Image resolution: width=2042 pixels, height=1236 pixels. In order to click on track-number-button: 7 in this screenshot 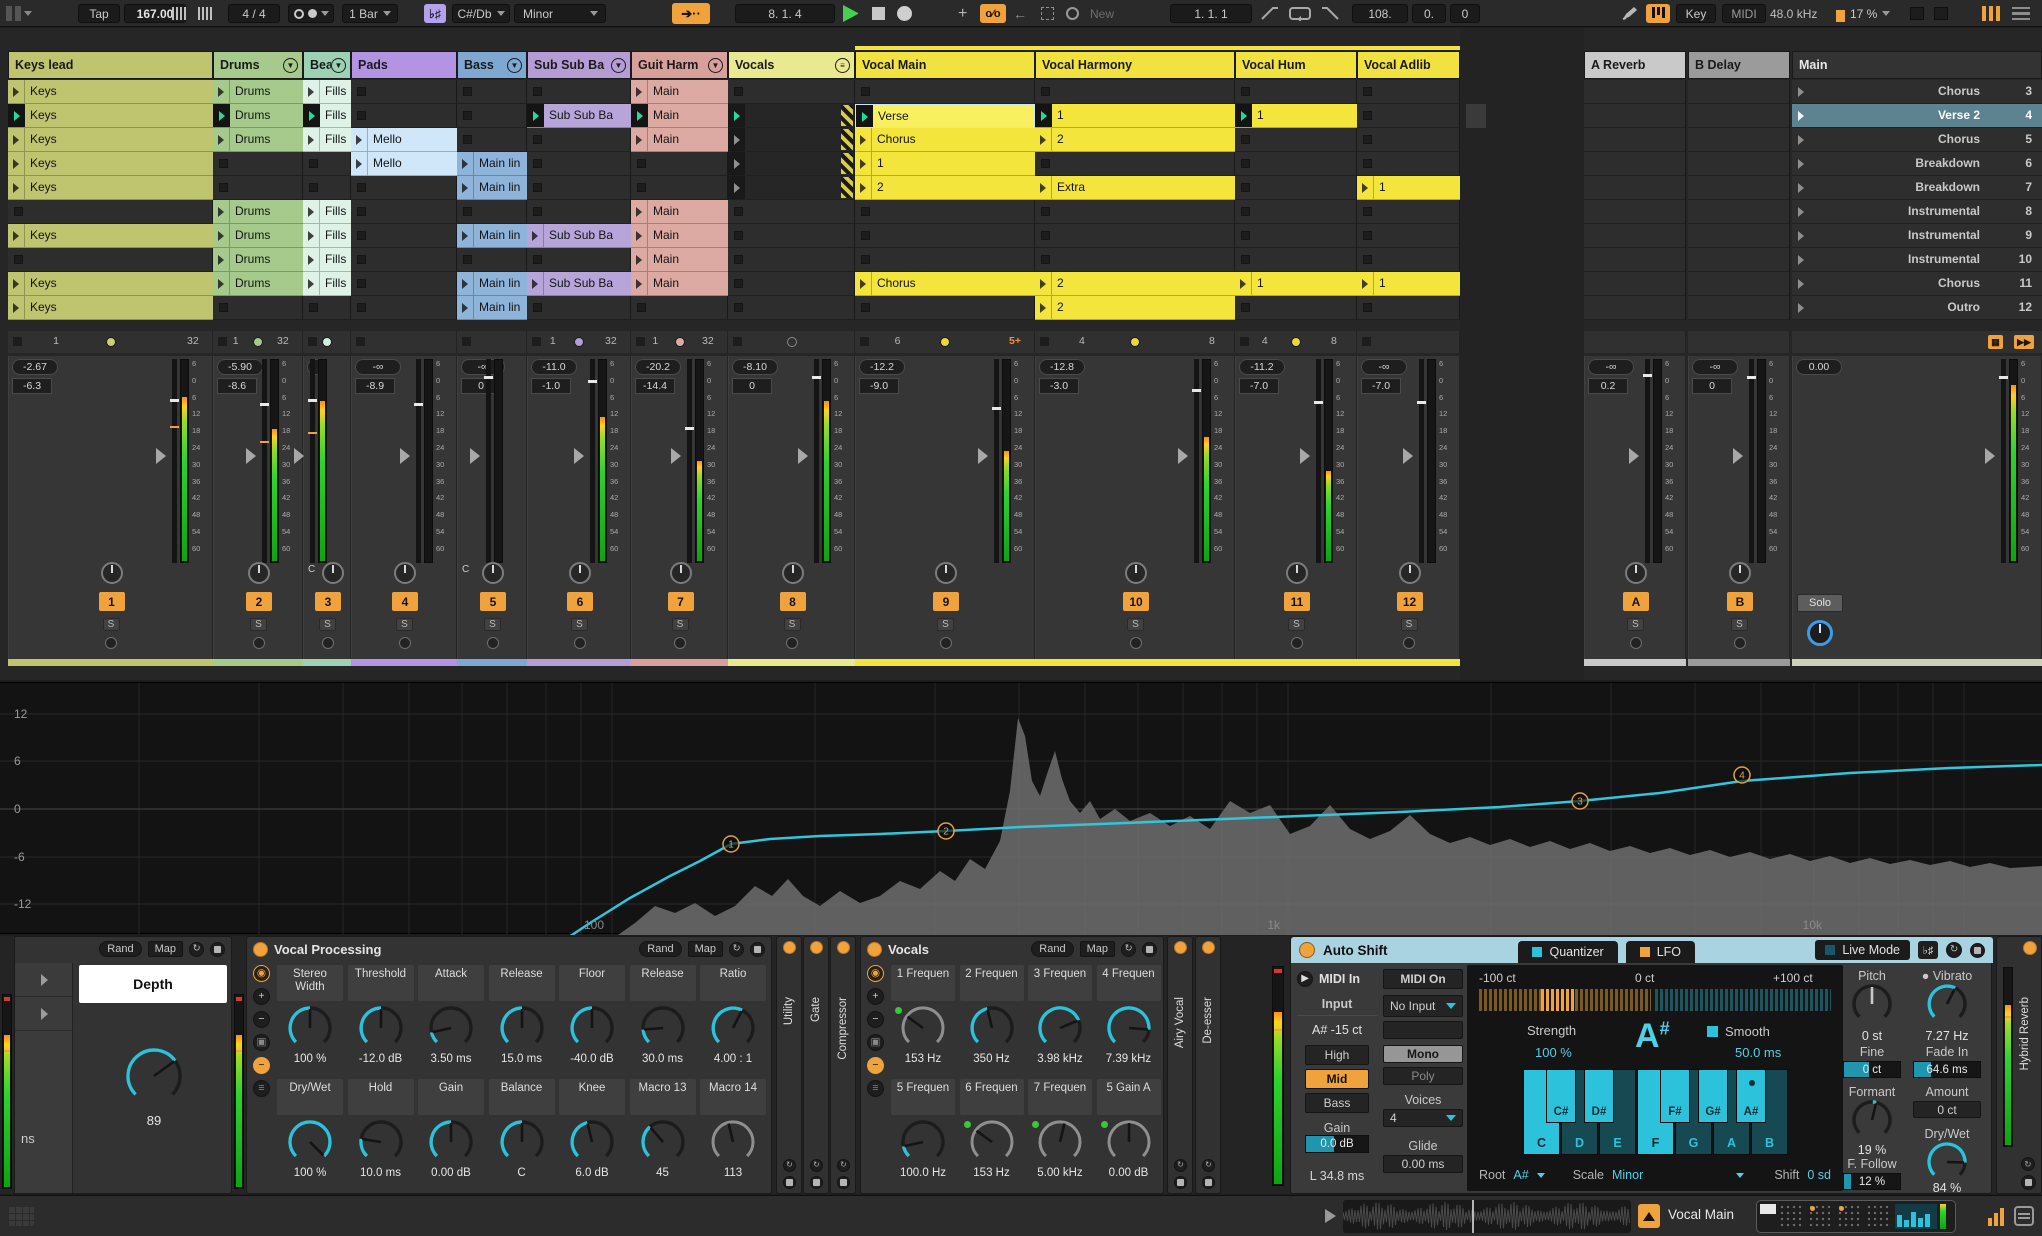, I will do `click(680, 601)`.